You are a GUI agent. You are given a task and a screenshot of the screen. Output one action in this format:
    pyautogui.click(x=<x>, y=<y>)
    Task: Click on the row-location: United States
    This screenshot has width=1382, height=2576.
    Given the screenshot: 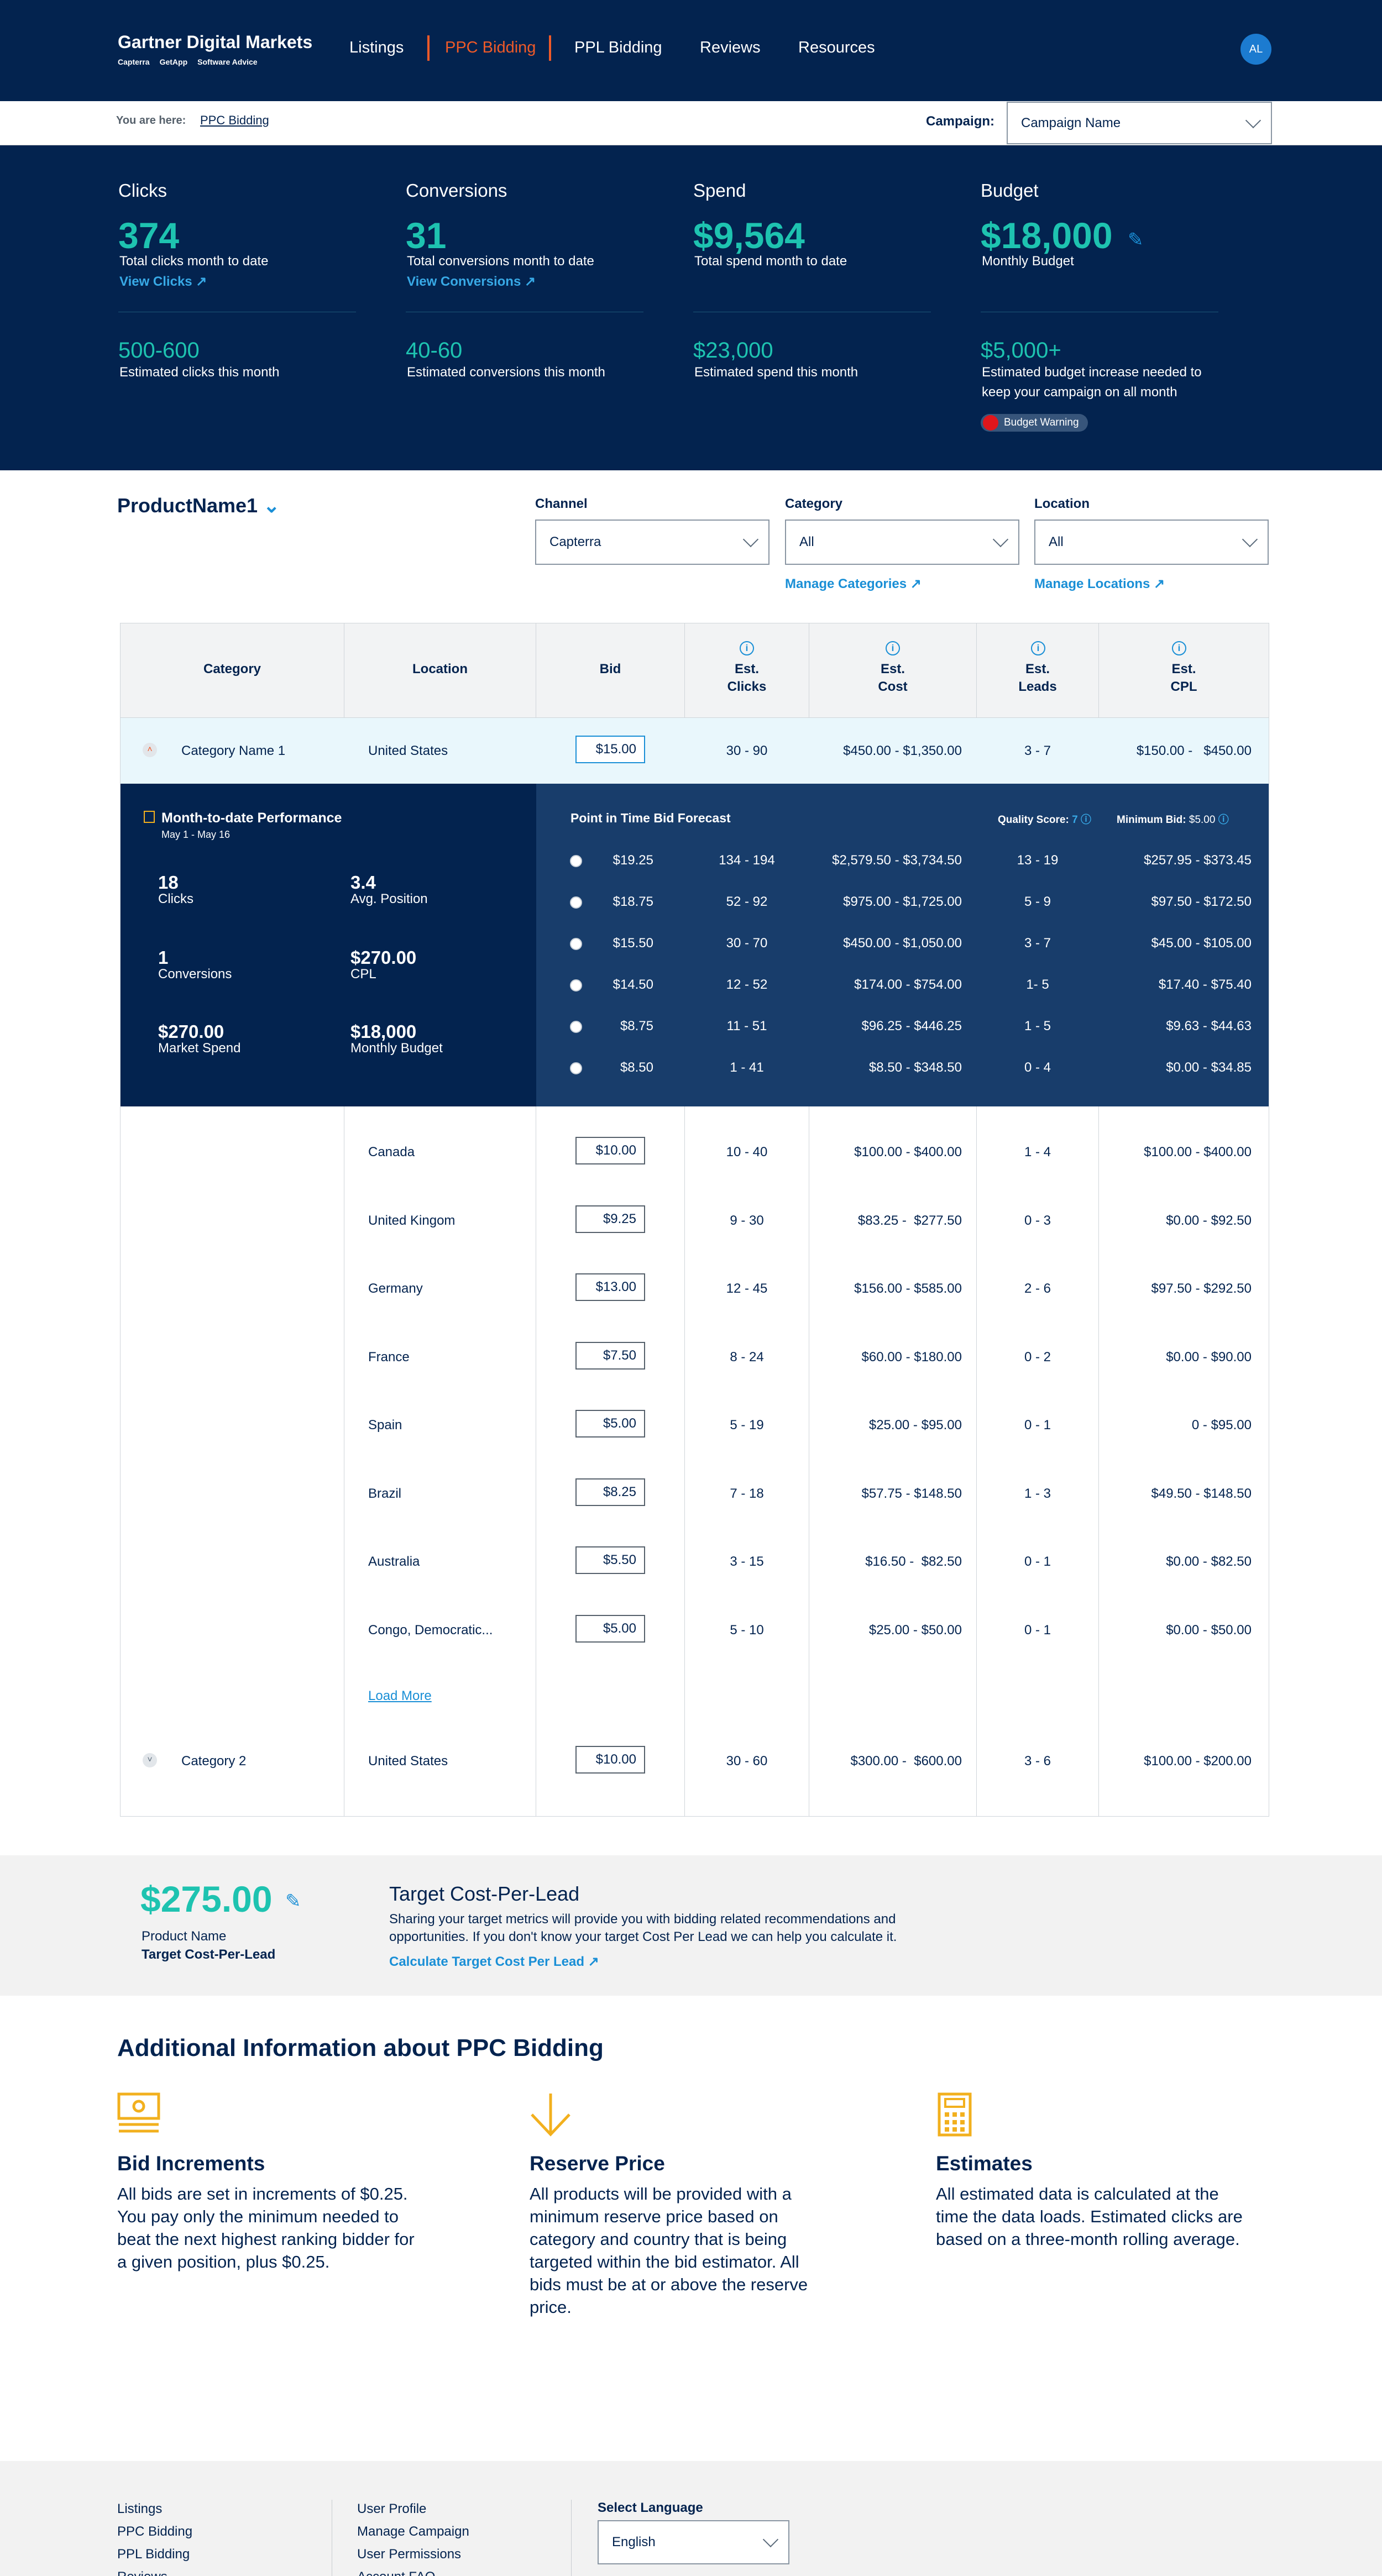 What is the action you would take?
    pyautogui.click(x=408, y=1761)
    